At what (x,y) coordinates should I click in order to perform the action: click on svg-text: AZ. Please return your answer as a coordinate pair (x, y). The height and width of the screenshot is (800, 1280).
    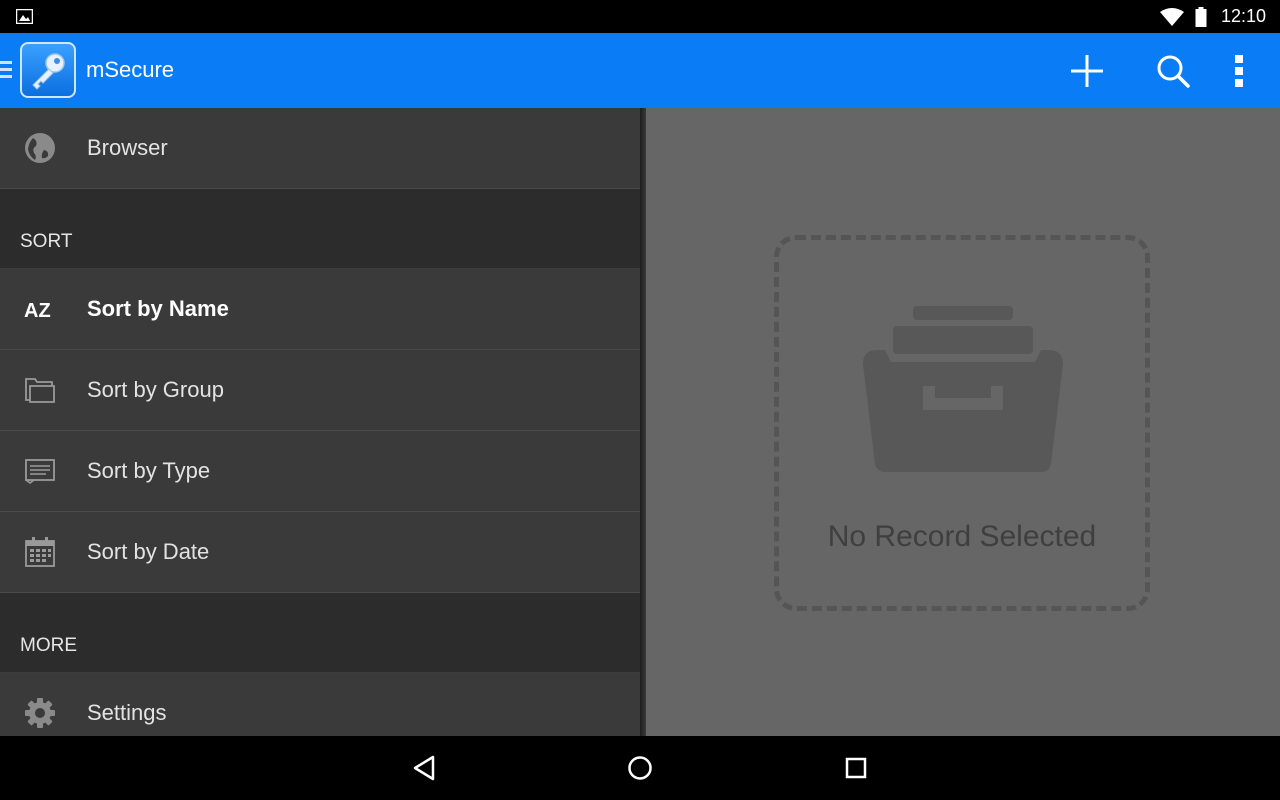
    Looking at the image, I should click on (37, 310).